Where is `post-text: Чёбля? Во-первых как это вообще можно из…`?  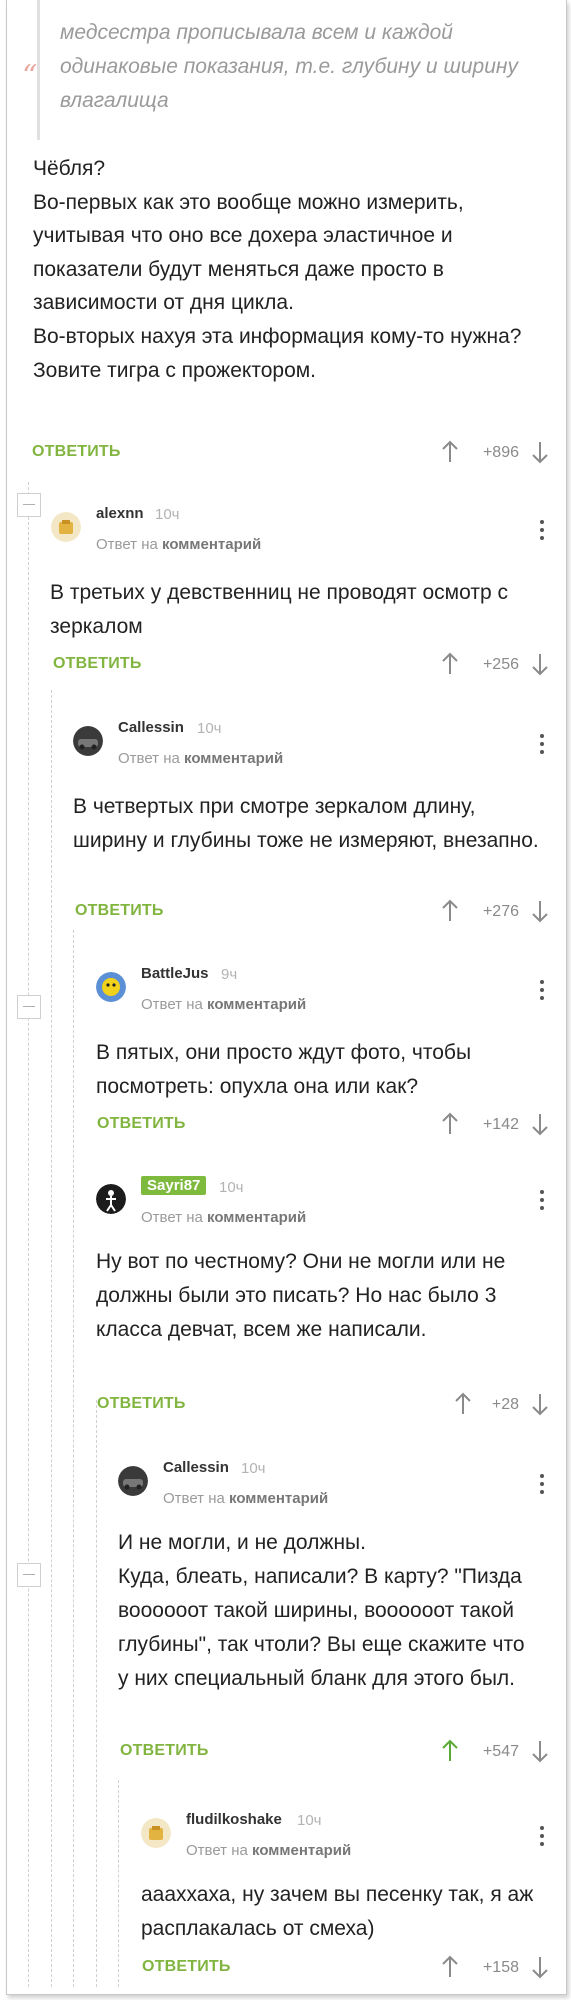
post-text: Чёбля? Во-первых как это вообще можно из… is located at coordinates (277, 269).